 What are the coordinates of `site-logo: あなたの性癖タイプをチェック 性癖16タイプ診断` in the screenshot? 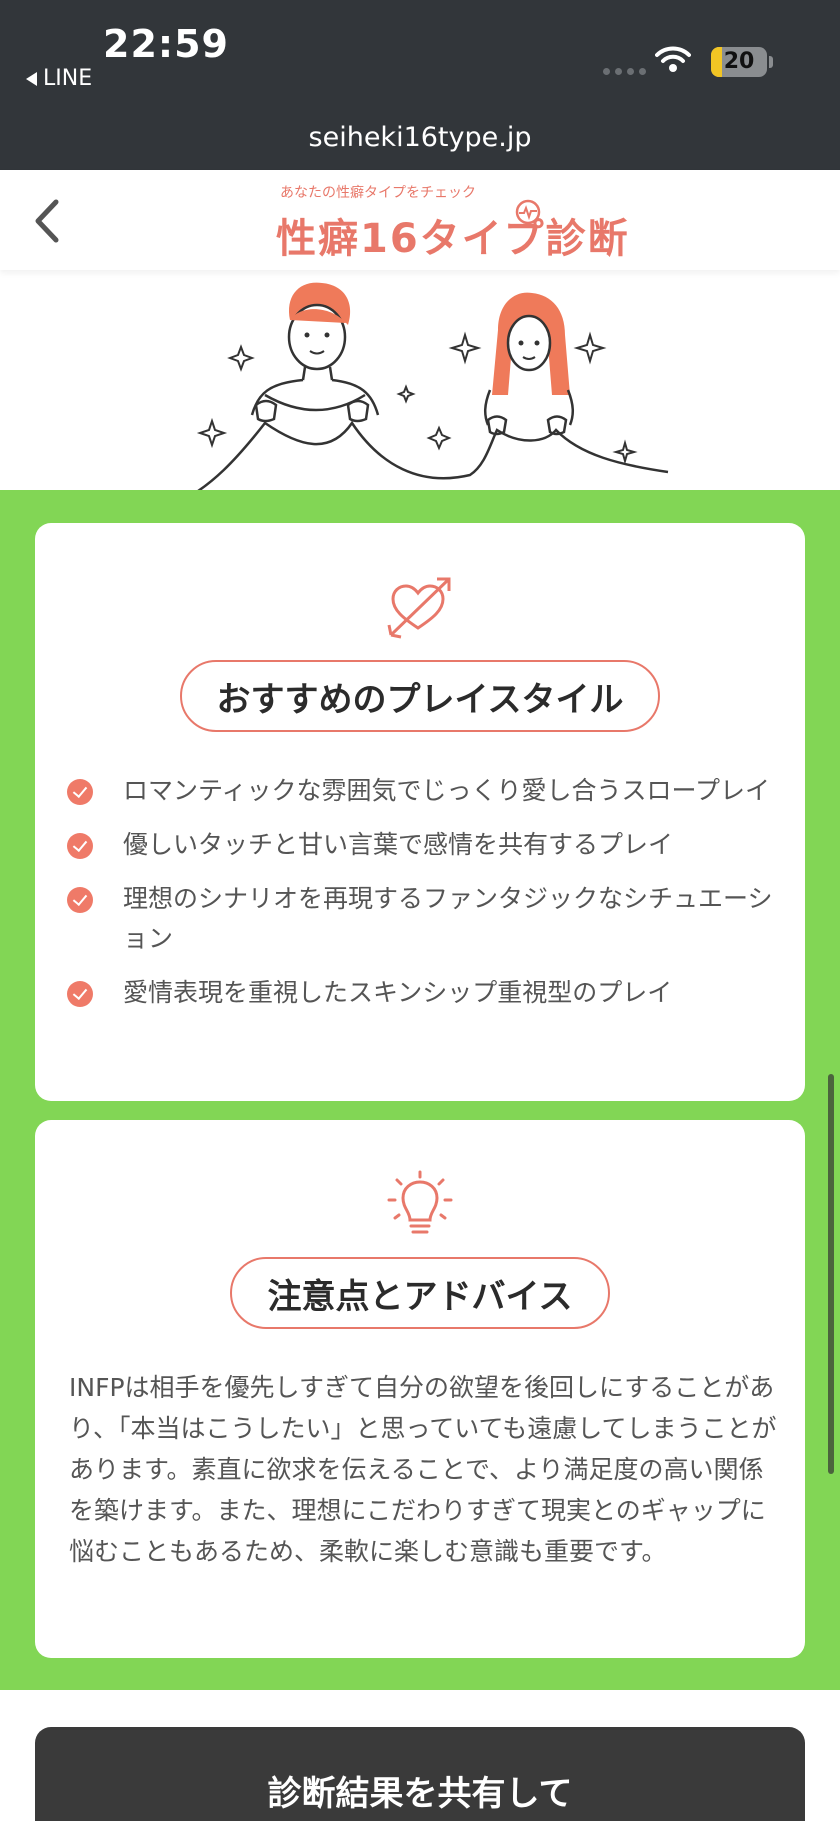 It's located at (449, 222).